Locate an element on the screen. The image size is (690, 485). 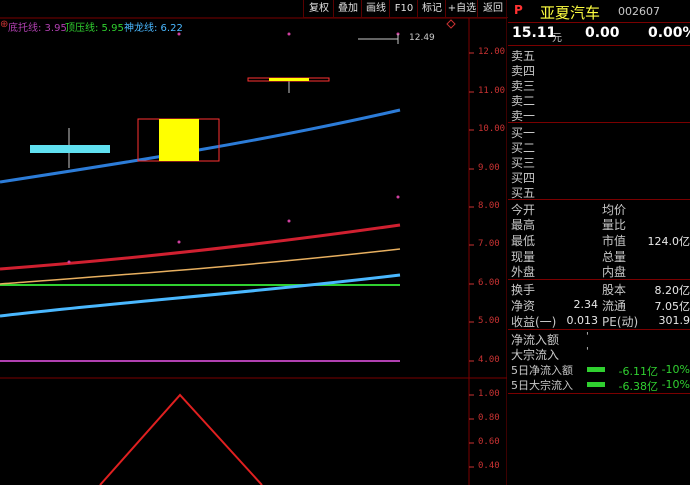
dragon-line is located at coordinates (200, 295).